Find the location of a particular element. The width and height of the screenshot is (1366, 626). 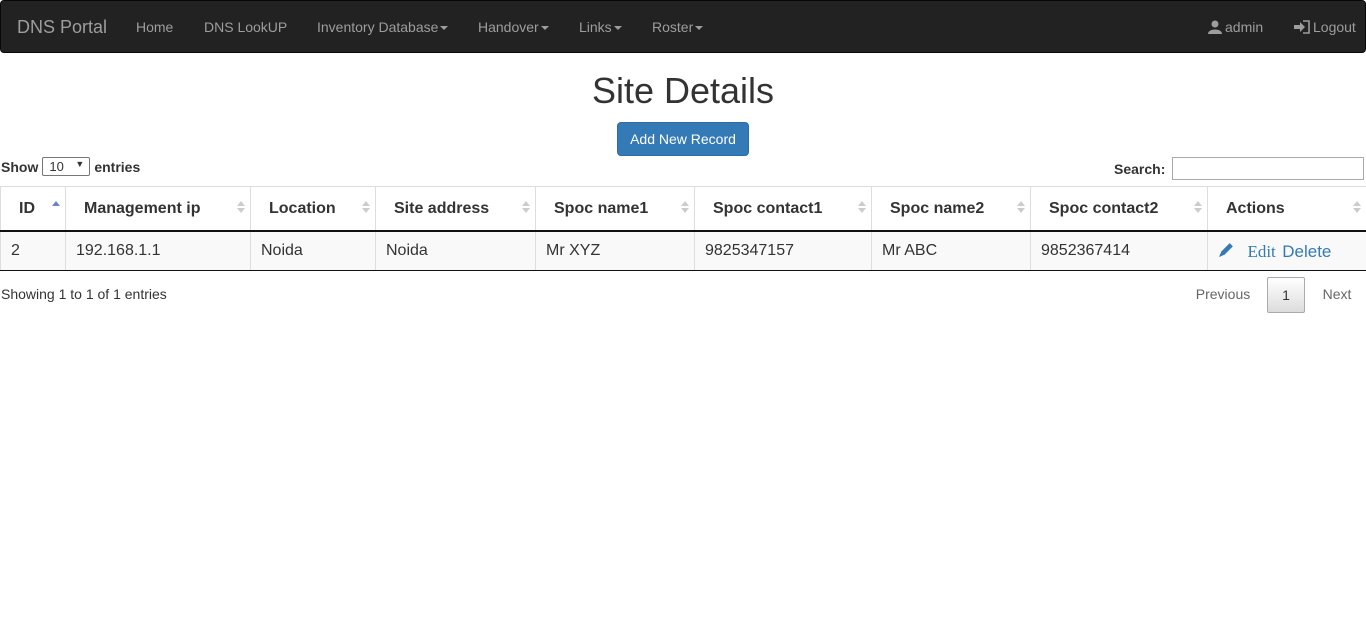

column-header-site-address: Site address is located at coordinates (455, 209).